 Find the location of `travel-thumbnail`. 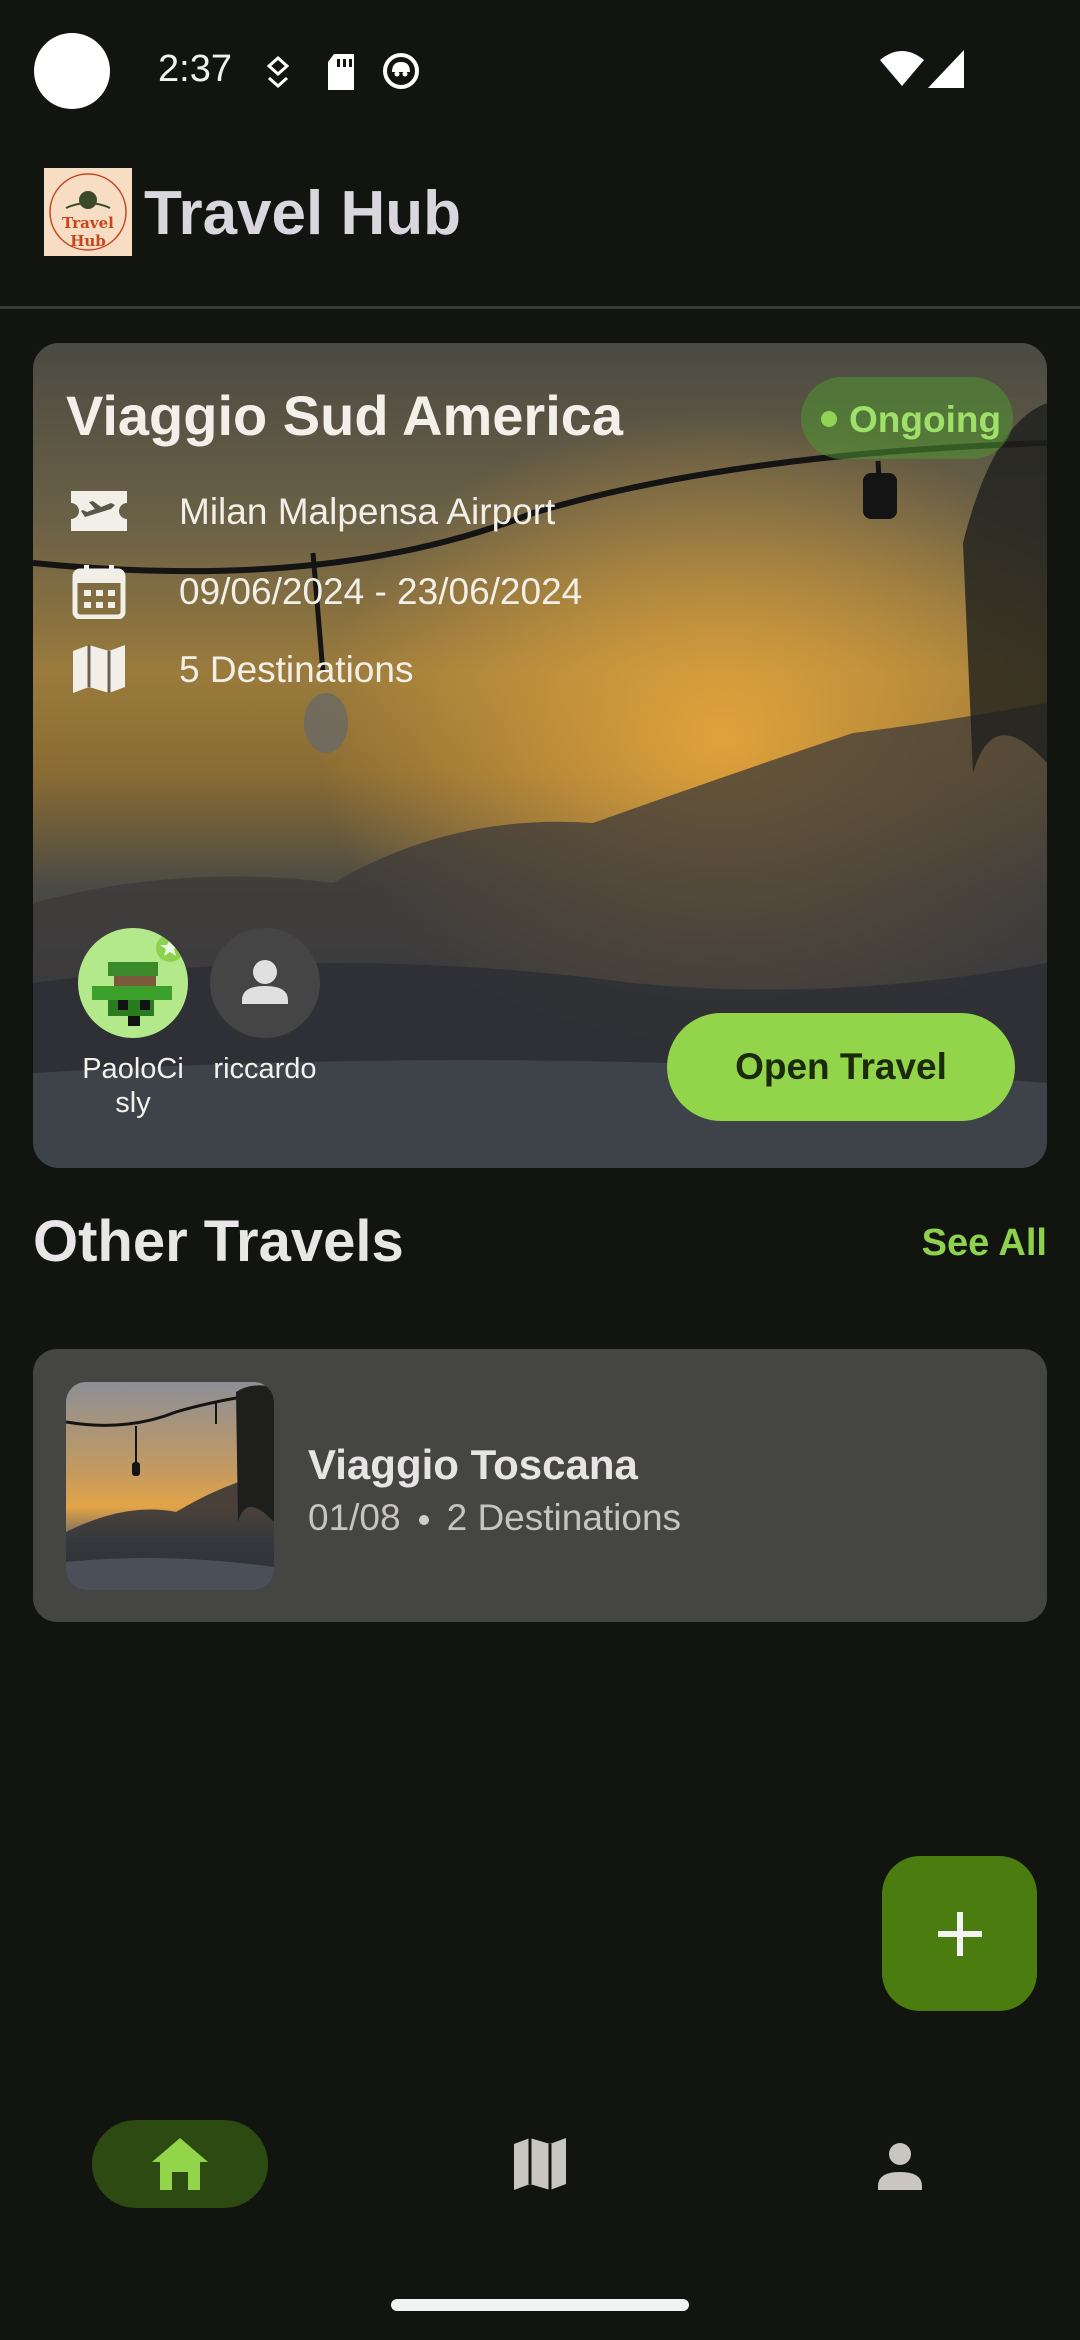

travel-thumbnail is located at coordinates (170, 1486).